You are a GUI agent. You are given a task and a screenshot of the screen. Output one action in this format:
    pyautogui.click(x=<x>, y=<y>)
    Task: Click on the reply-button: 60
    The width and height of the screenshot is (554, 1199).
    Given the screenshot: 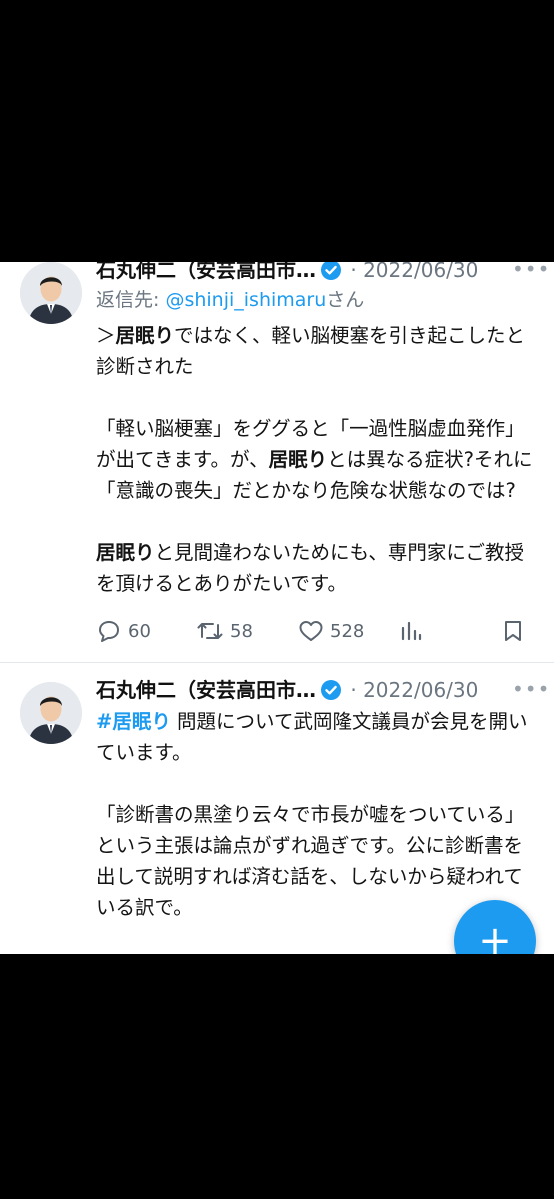 What is the action you would take?
    pyautogui.click(x=123, y=631)
    